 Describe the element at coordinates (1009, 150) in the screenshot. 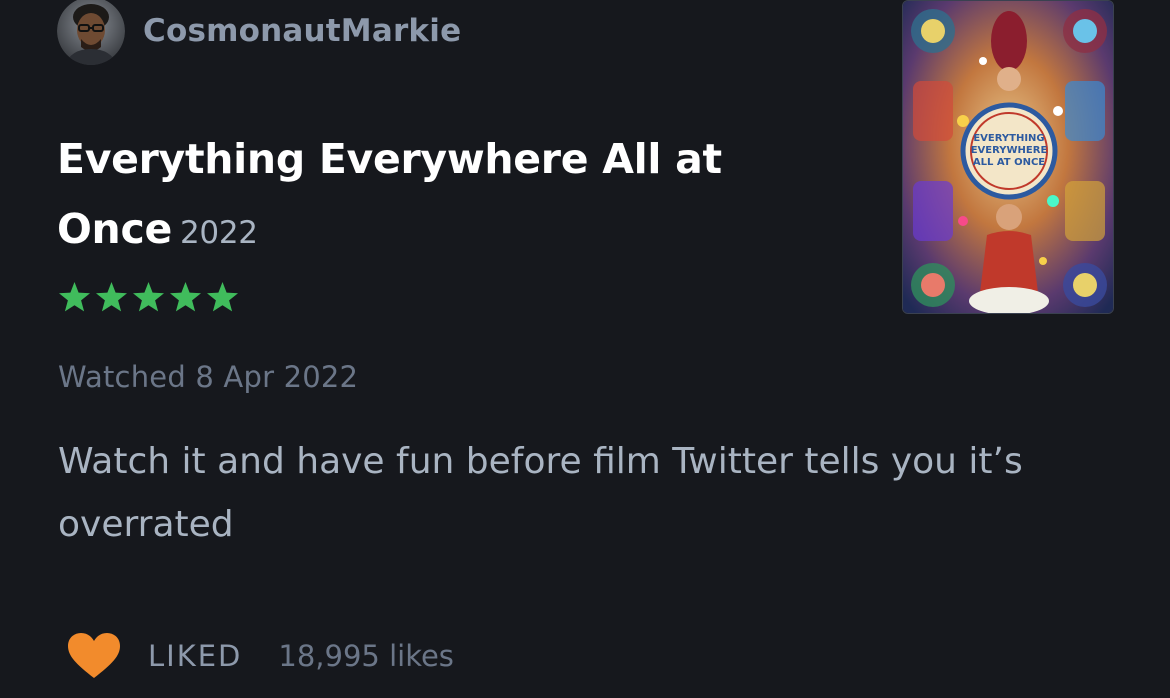

I see `svg-text: EVERYWHERE` at that location.